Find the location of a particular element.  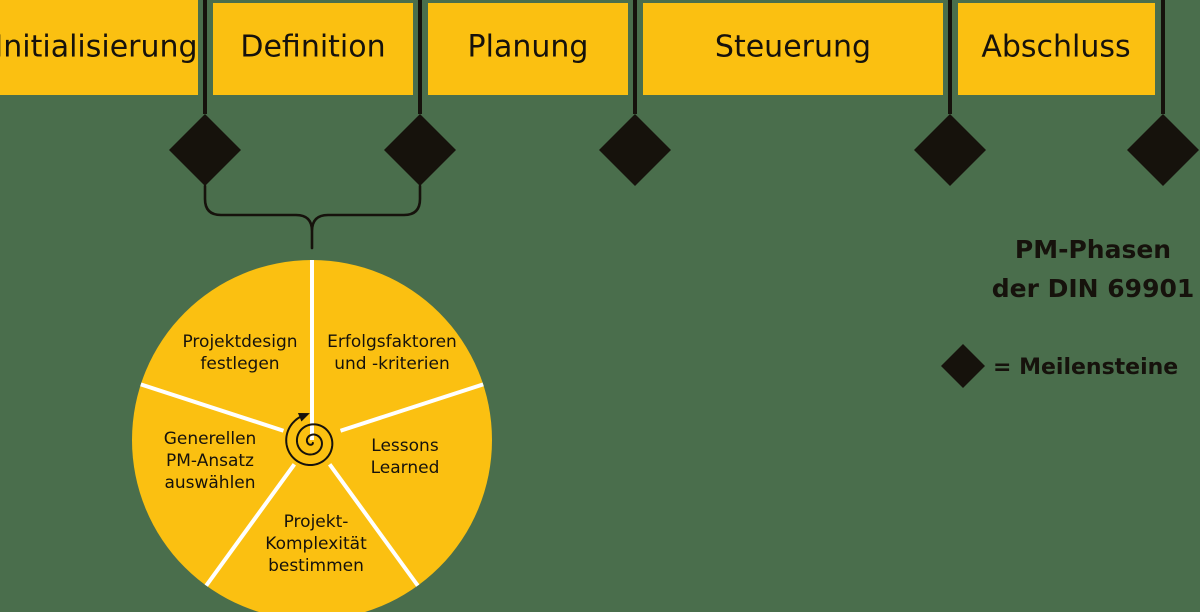

phase-box-3: Steuerung is located at coordinates (793, 49).